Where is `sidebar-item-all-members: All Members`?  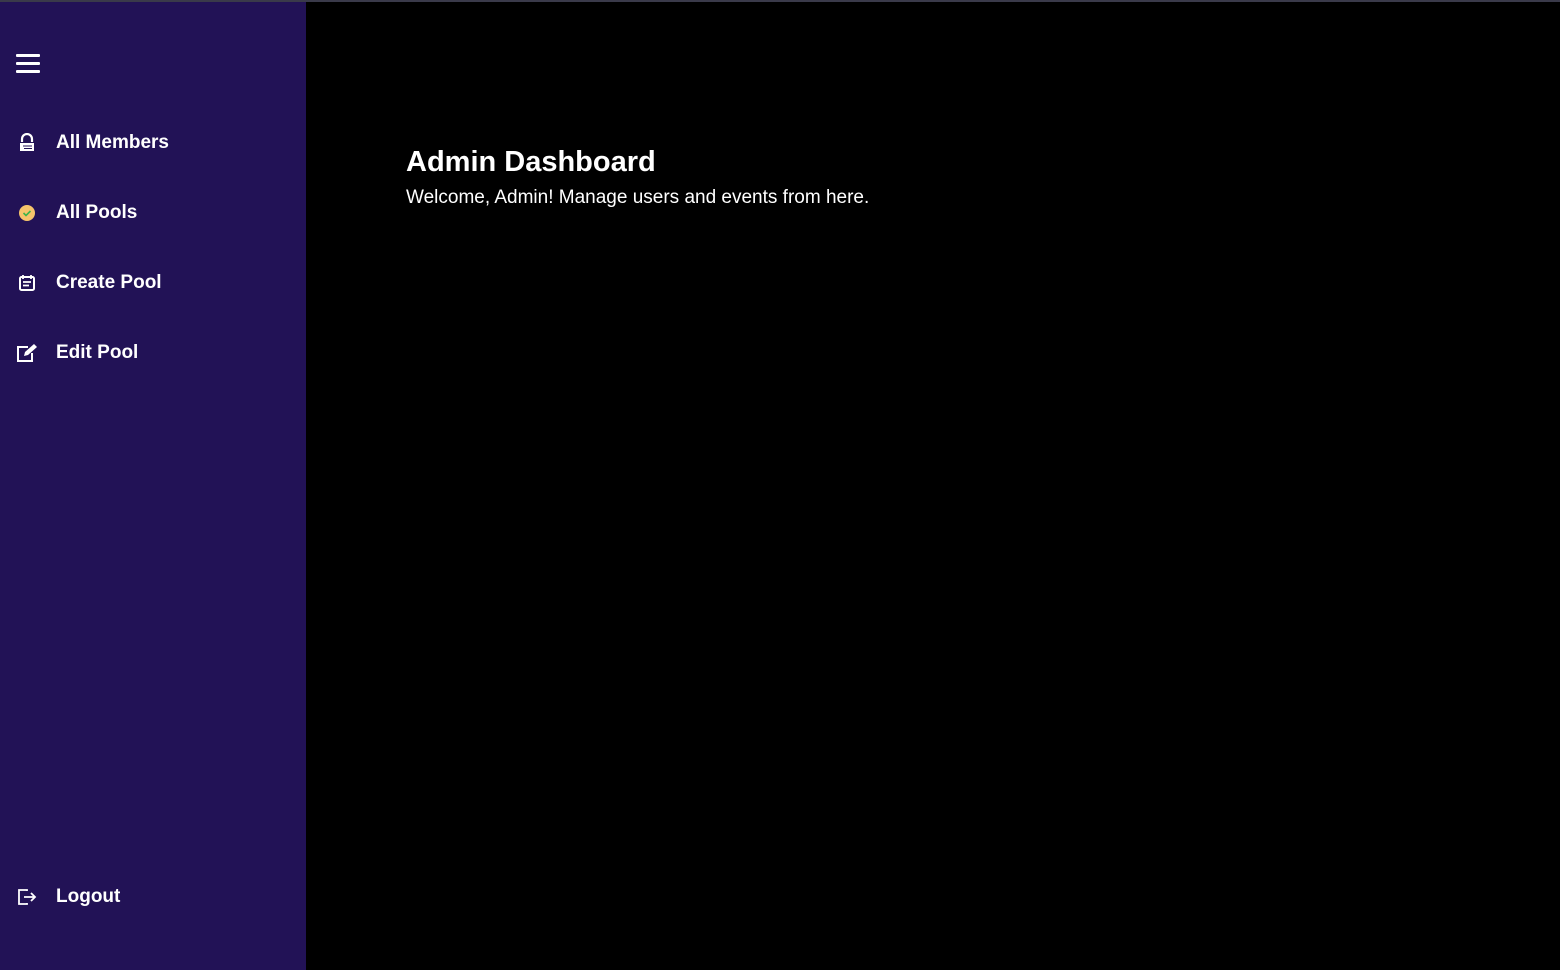
sidebar-item-all-members: All Members is located at coordinates (92, 143).